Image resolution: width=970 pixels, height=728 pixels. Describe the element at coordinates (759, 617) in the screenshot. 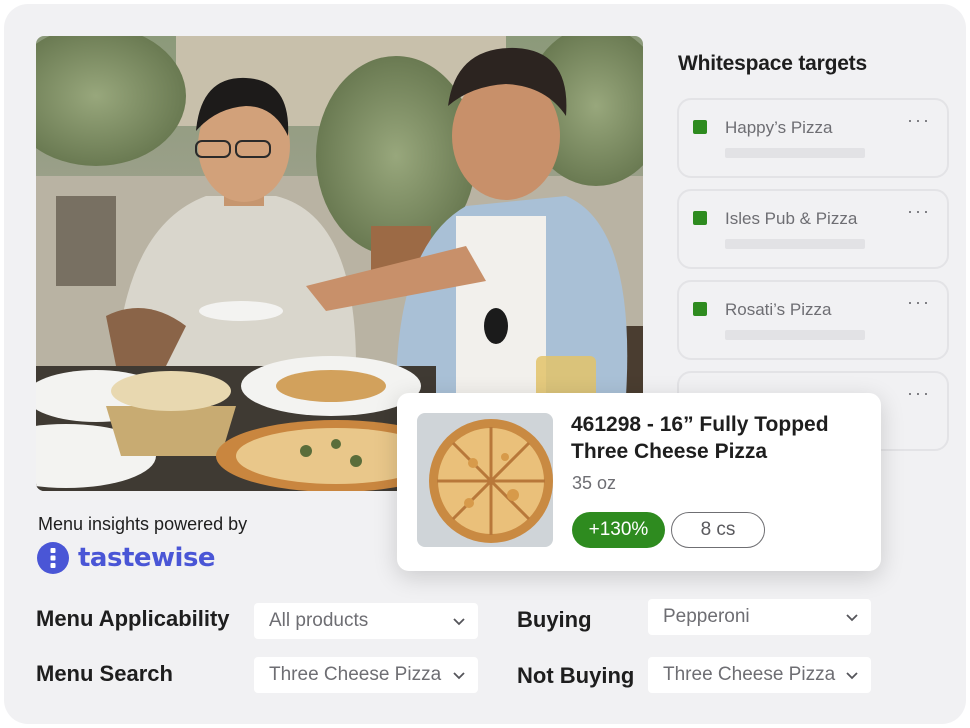

I see `buying-select: Pepperoni` at that location.